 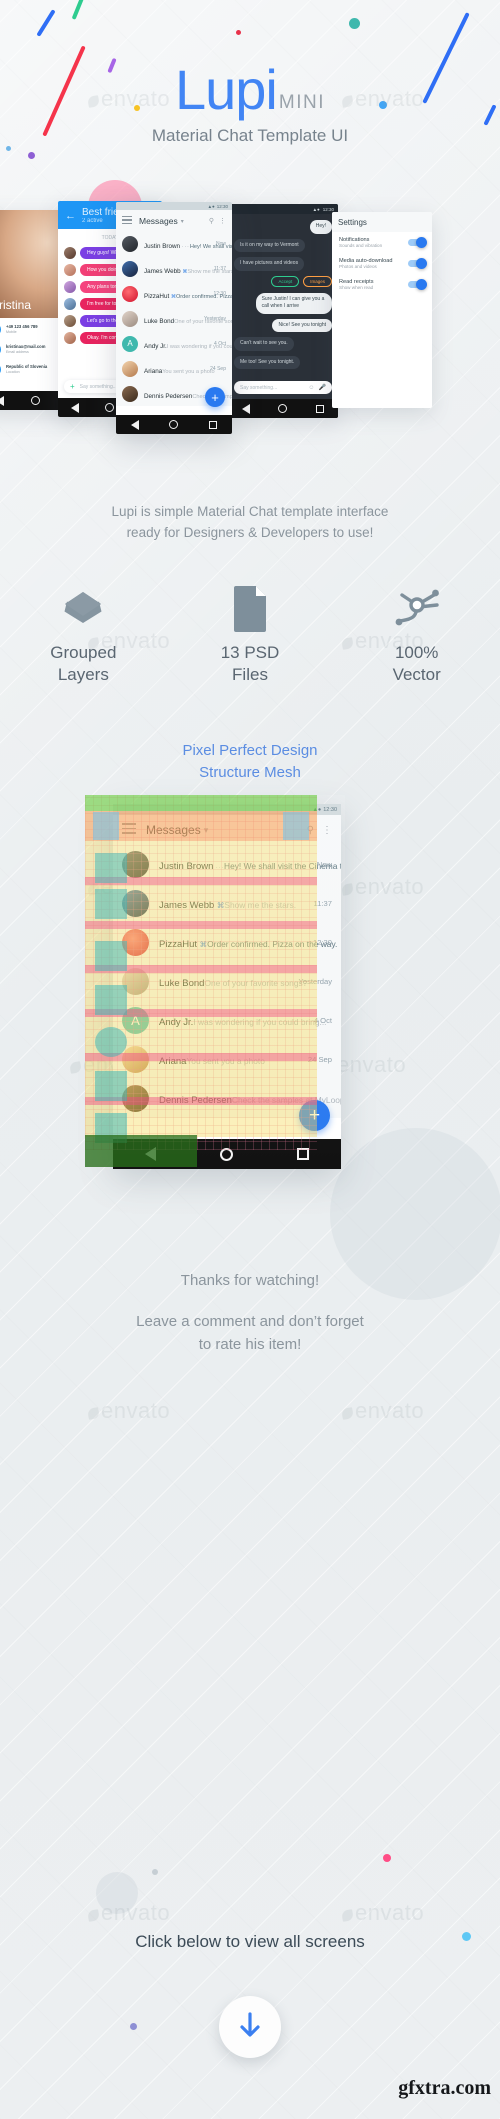 I want to click on chat-bubble: Can't wait to see you., so click(x=264, y=344).